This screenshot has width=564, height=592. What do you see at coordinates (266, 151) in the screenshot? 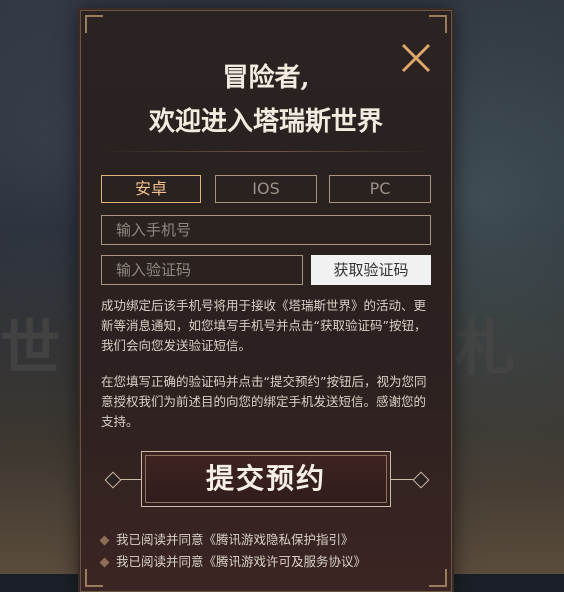
I see `divider` at bounding box center [266, 151].